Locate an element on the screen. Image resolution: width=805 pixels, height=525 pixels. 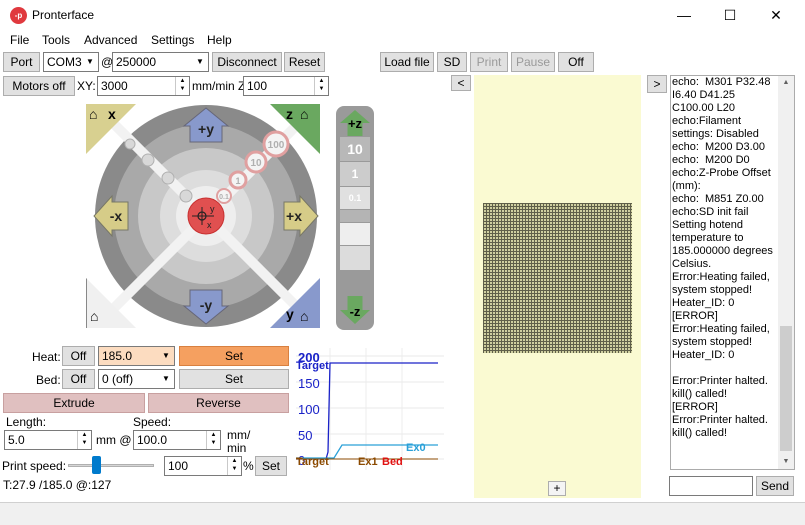
console-line: I6.40 D41.25 is located at coordinates (703, 95).